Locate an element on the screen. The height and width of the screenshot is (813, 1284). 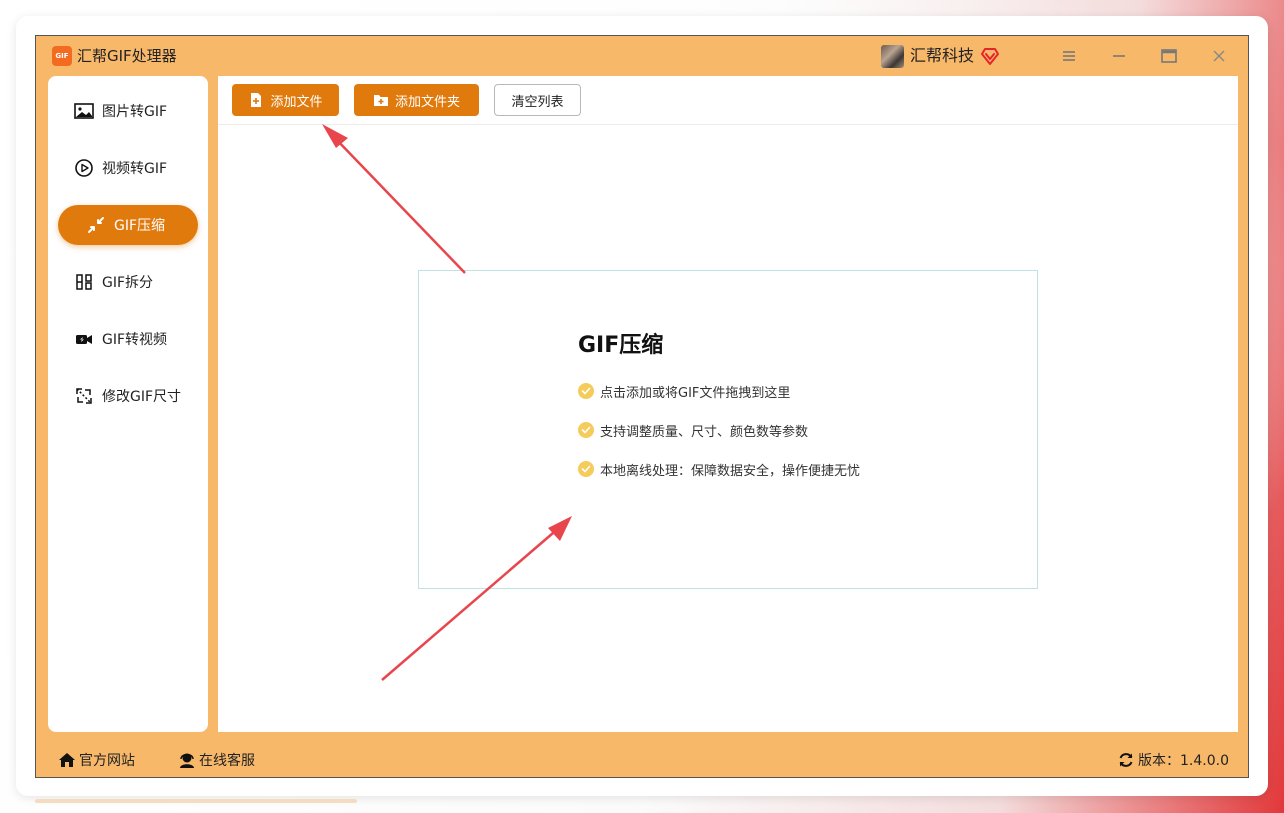
minimize-icon is located at coordinates (1119, 56).